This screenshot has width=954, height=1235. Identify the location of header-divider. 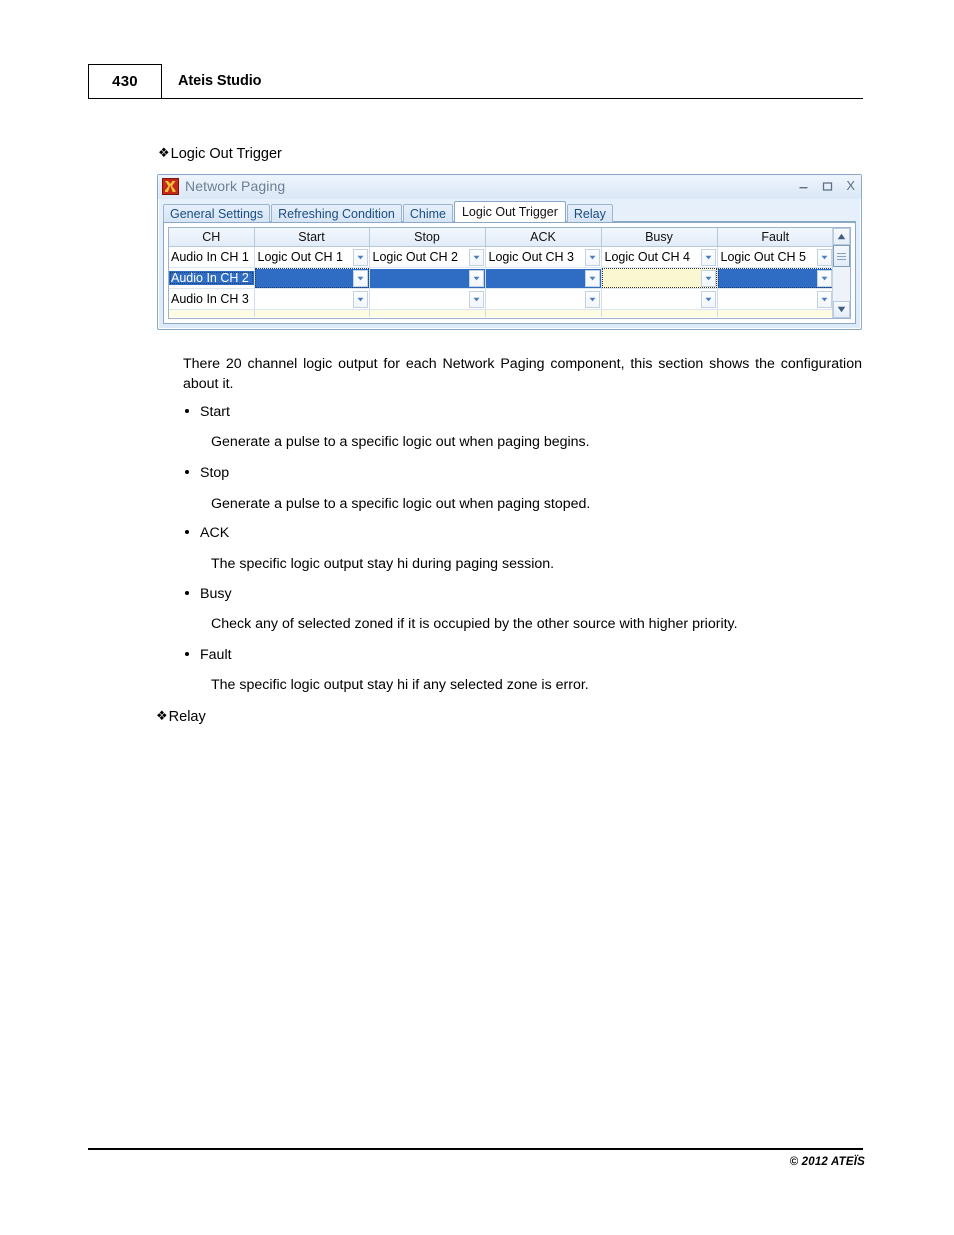
(512, 99).